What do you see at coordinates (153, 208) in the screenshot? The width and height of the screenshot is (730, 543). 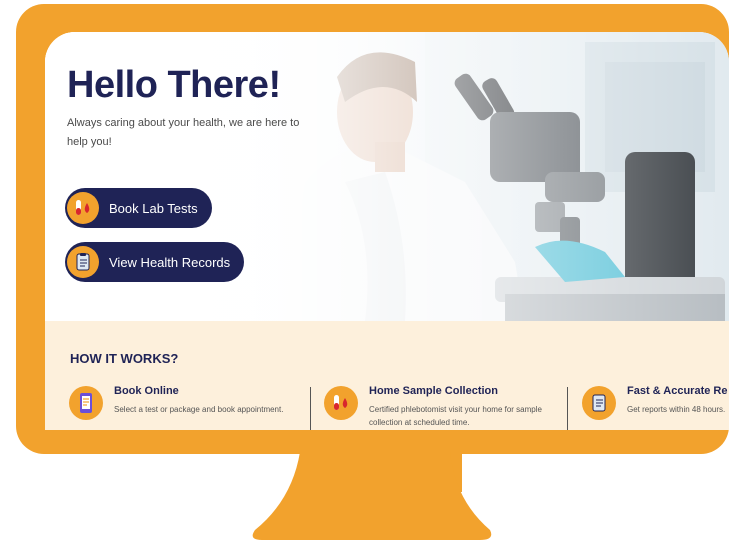 I see `book-lab-tests-label: Book Lab Tests` at bounding box center [153, 208].